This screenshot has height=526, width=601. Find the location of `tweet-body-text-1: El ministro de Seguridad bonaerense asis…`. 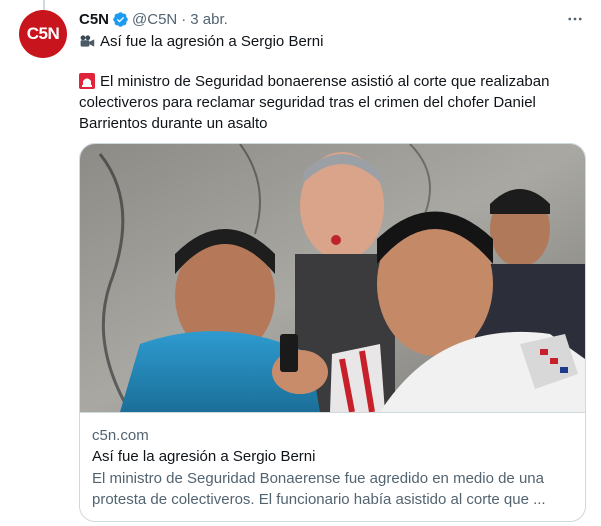

tweet-body-text-1: El ministro de Seguridad bonaerense asis… is located at coordinates (325, 81).